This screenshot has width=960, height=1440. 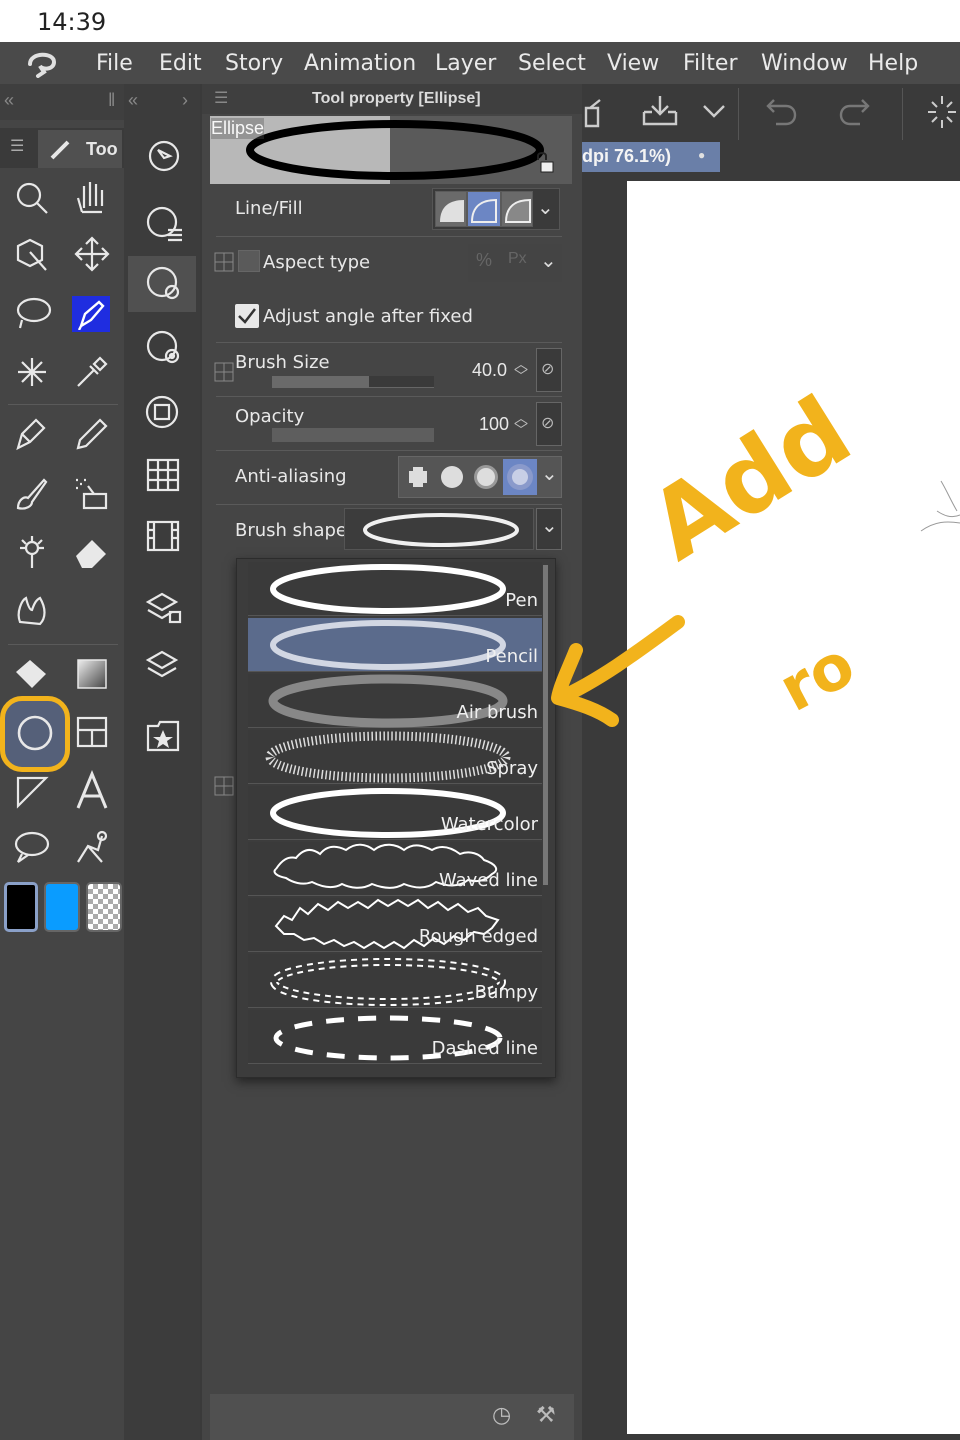 What do you see at coordinates (781, 111) in the screenshot?
I see `undo-icon` at bounding box center [781, 111].